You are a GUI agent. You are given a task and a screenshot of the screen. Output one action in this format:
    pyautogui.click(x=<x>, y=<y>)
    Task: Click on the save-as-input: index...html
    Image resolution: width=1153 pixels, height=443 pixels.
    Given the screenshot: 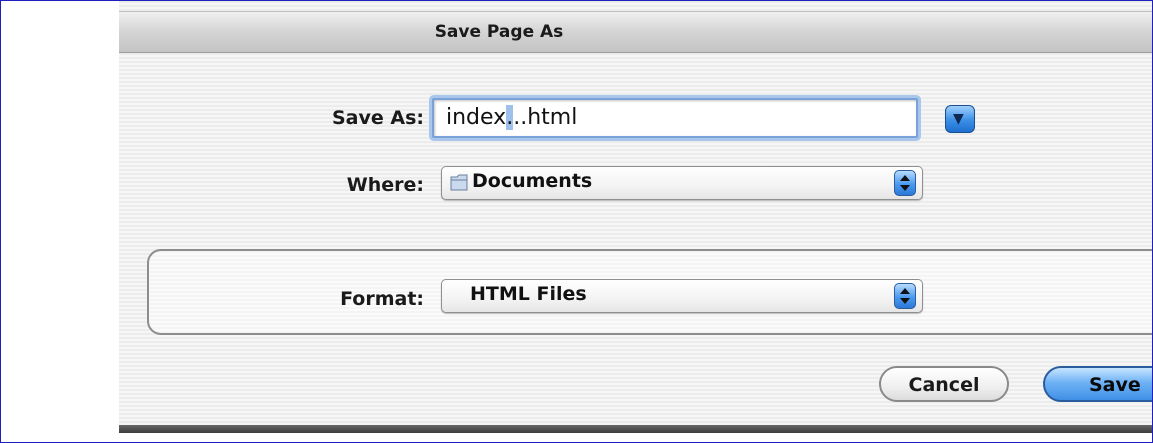 What is the action you would take?
    pyautogui.click(x=675, y=118)
    